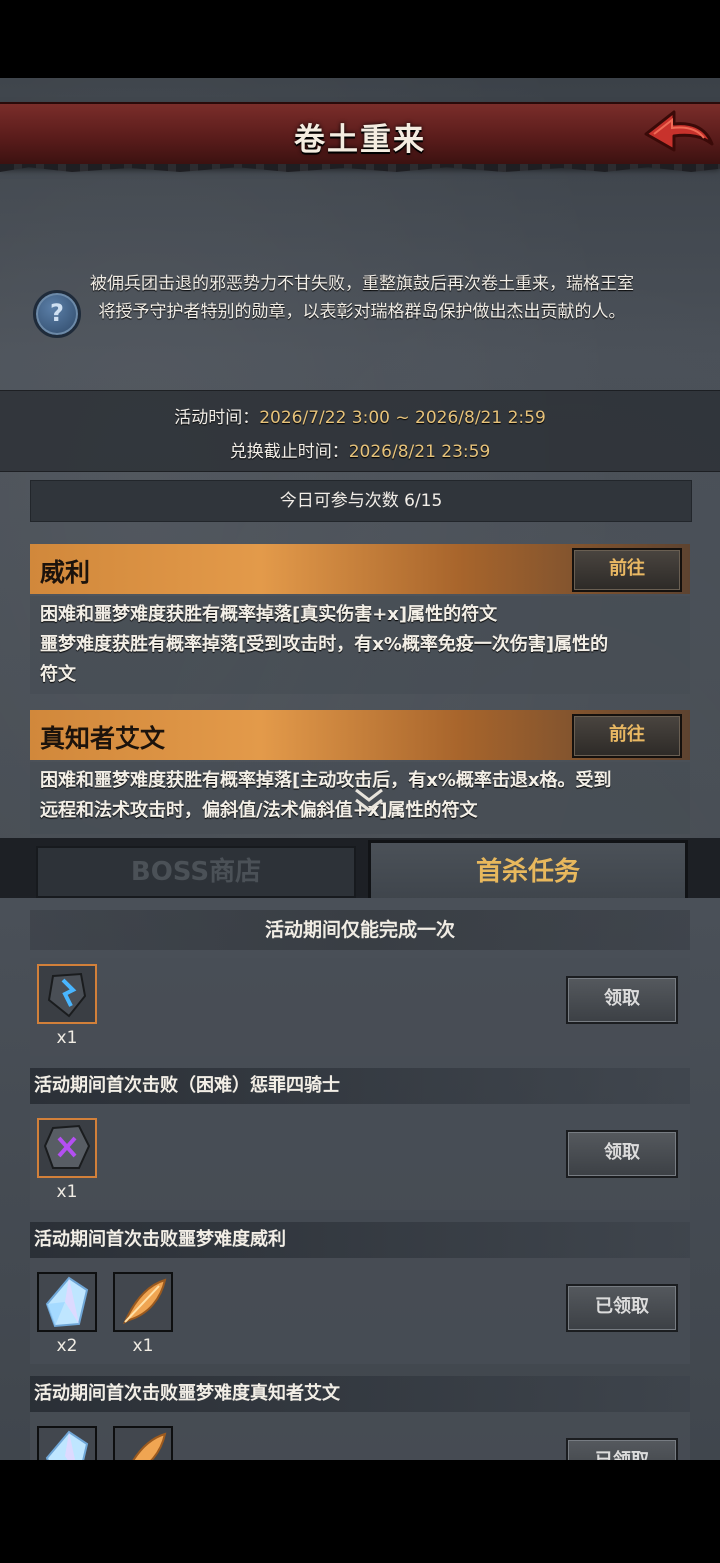 This screenshot has height=1563, width=720. What do you see at coordinates (360, 1394) in the screenshot?
I see `task-title: 活动期间首次击败噩梦难度真知者艾文` at bounding box center [360, 1394].